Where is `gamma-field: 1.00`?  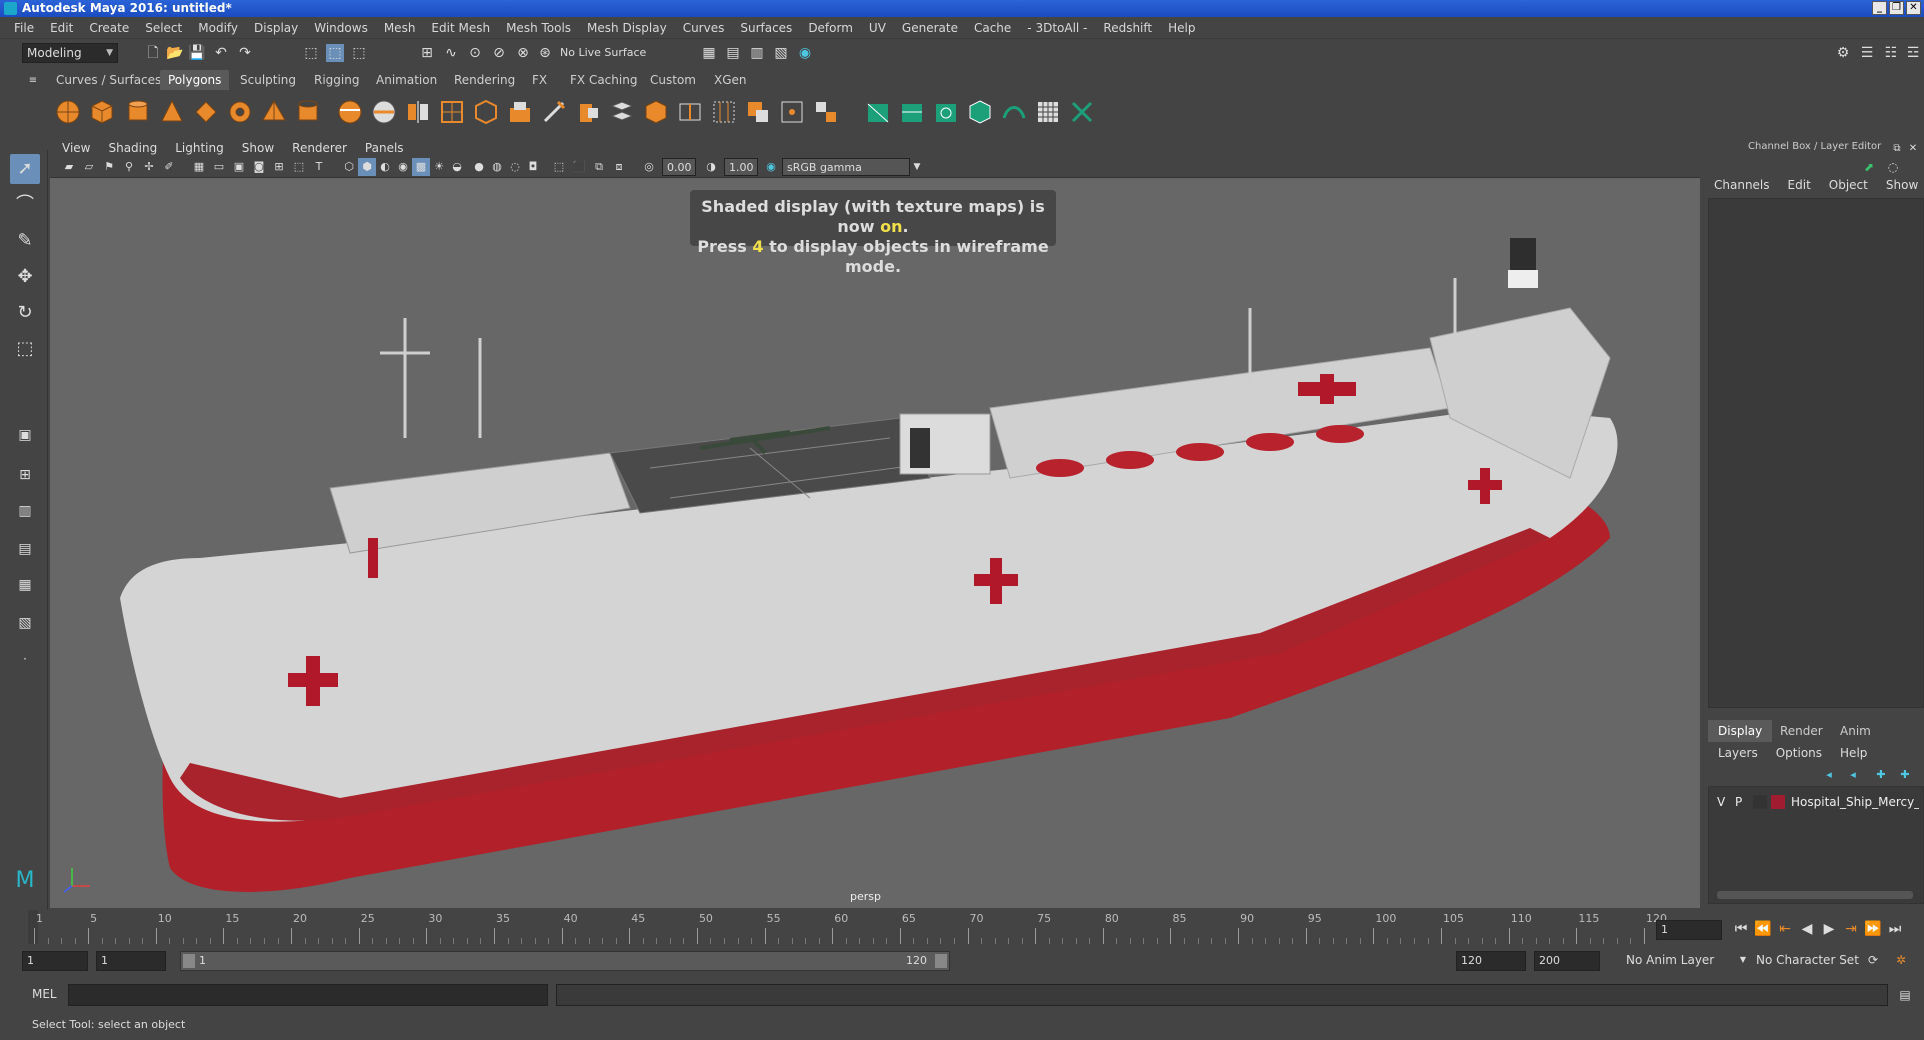
gamma-field: 1.00 is located at coordinates (741, 167).